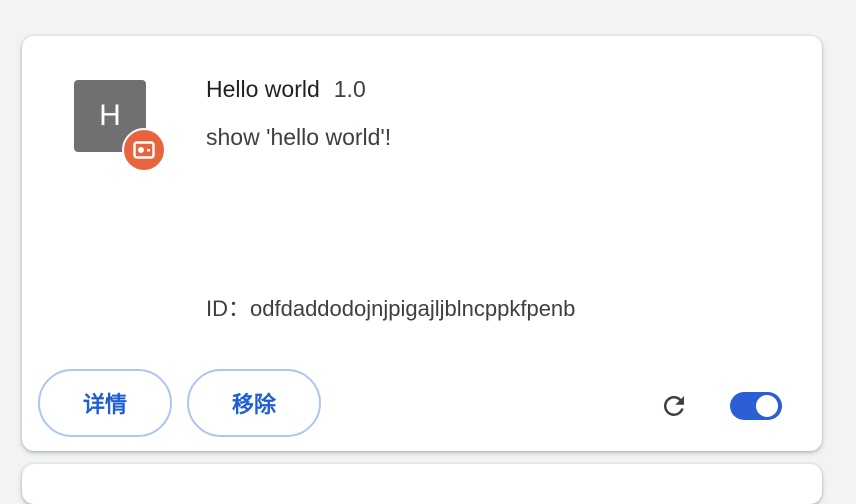 The image size is (856, 504). I want to click on extension-title-row: Hello world 1.0, so click(286, 89).